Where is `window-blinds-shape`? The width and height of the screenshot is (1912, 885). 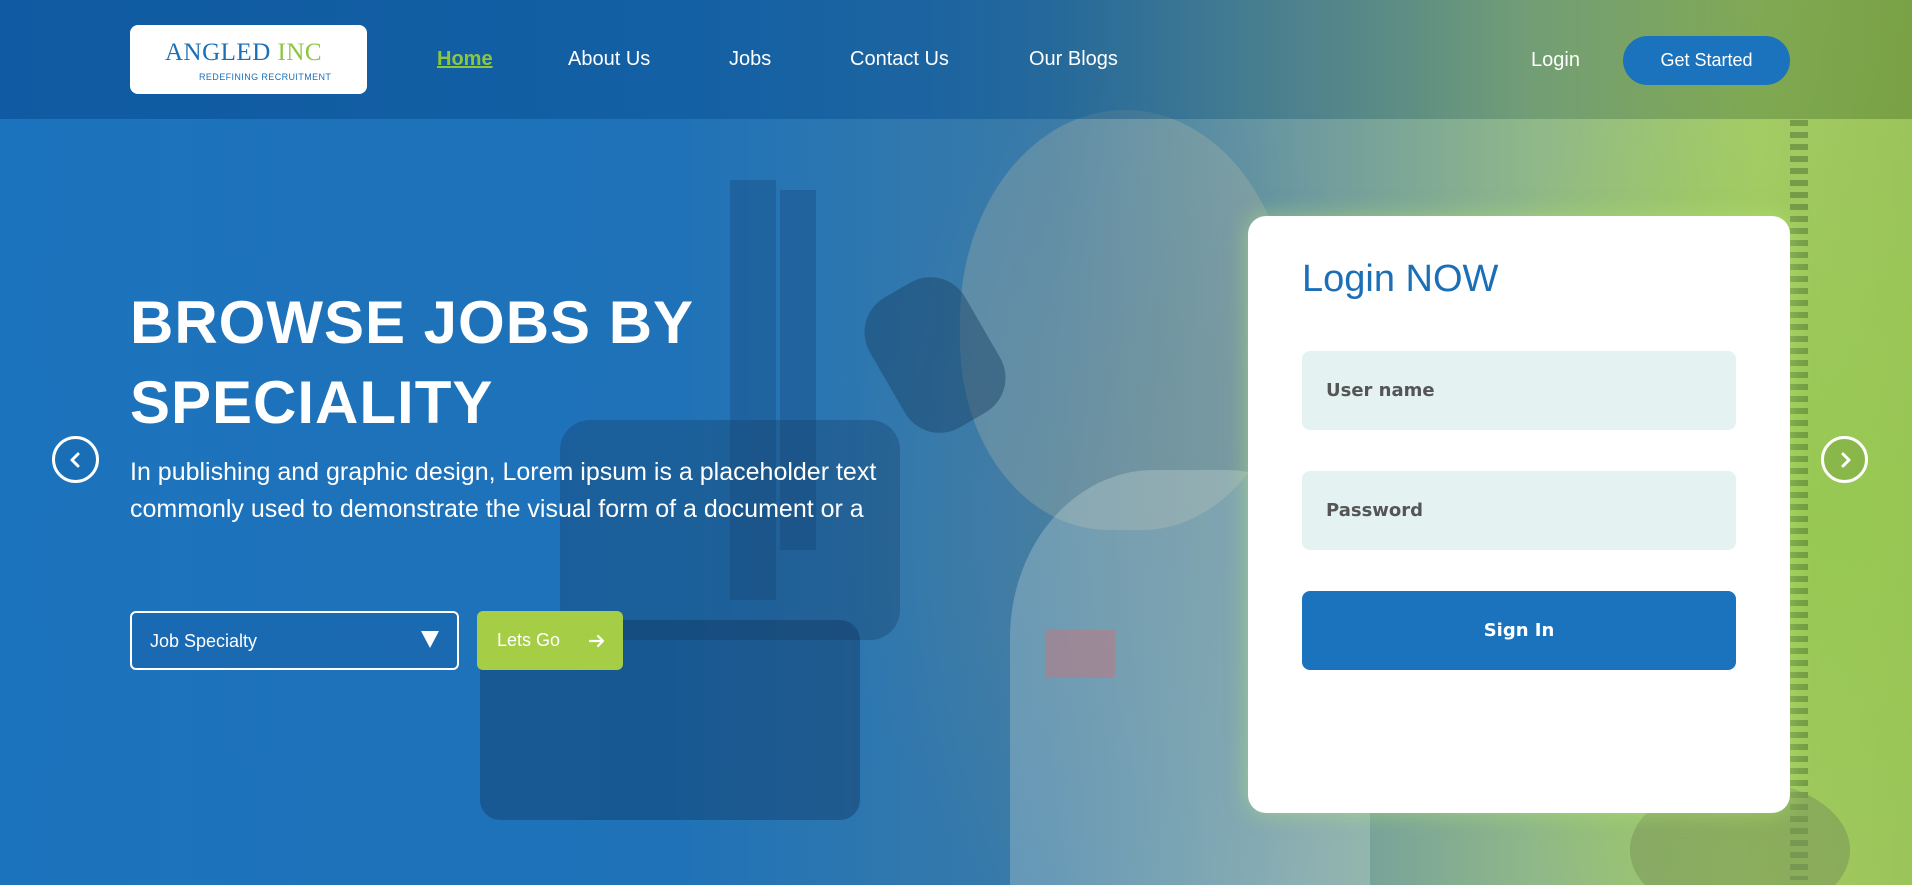
window-blinds-shape is located at coordinates (1799, 500).